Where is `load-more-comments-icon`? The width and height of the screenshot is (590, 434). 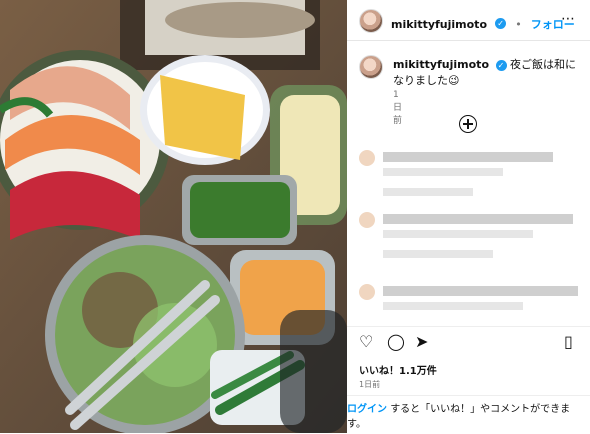
load-more-comments-icon is located at coordinates (468, 124).